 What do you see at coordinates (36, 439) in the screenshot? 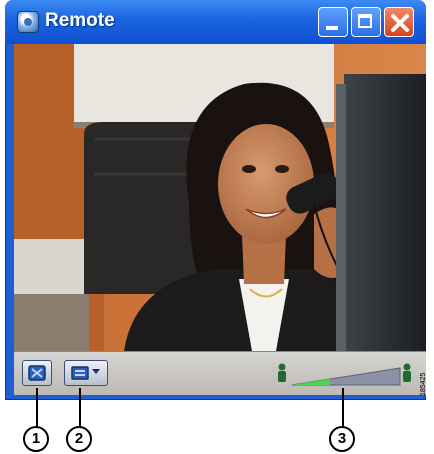
I see `callout-1: 1` at bounding box center [36, 439].